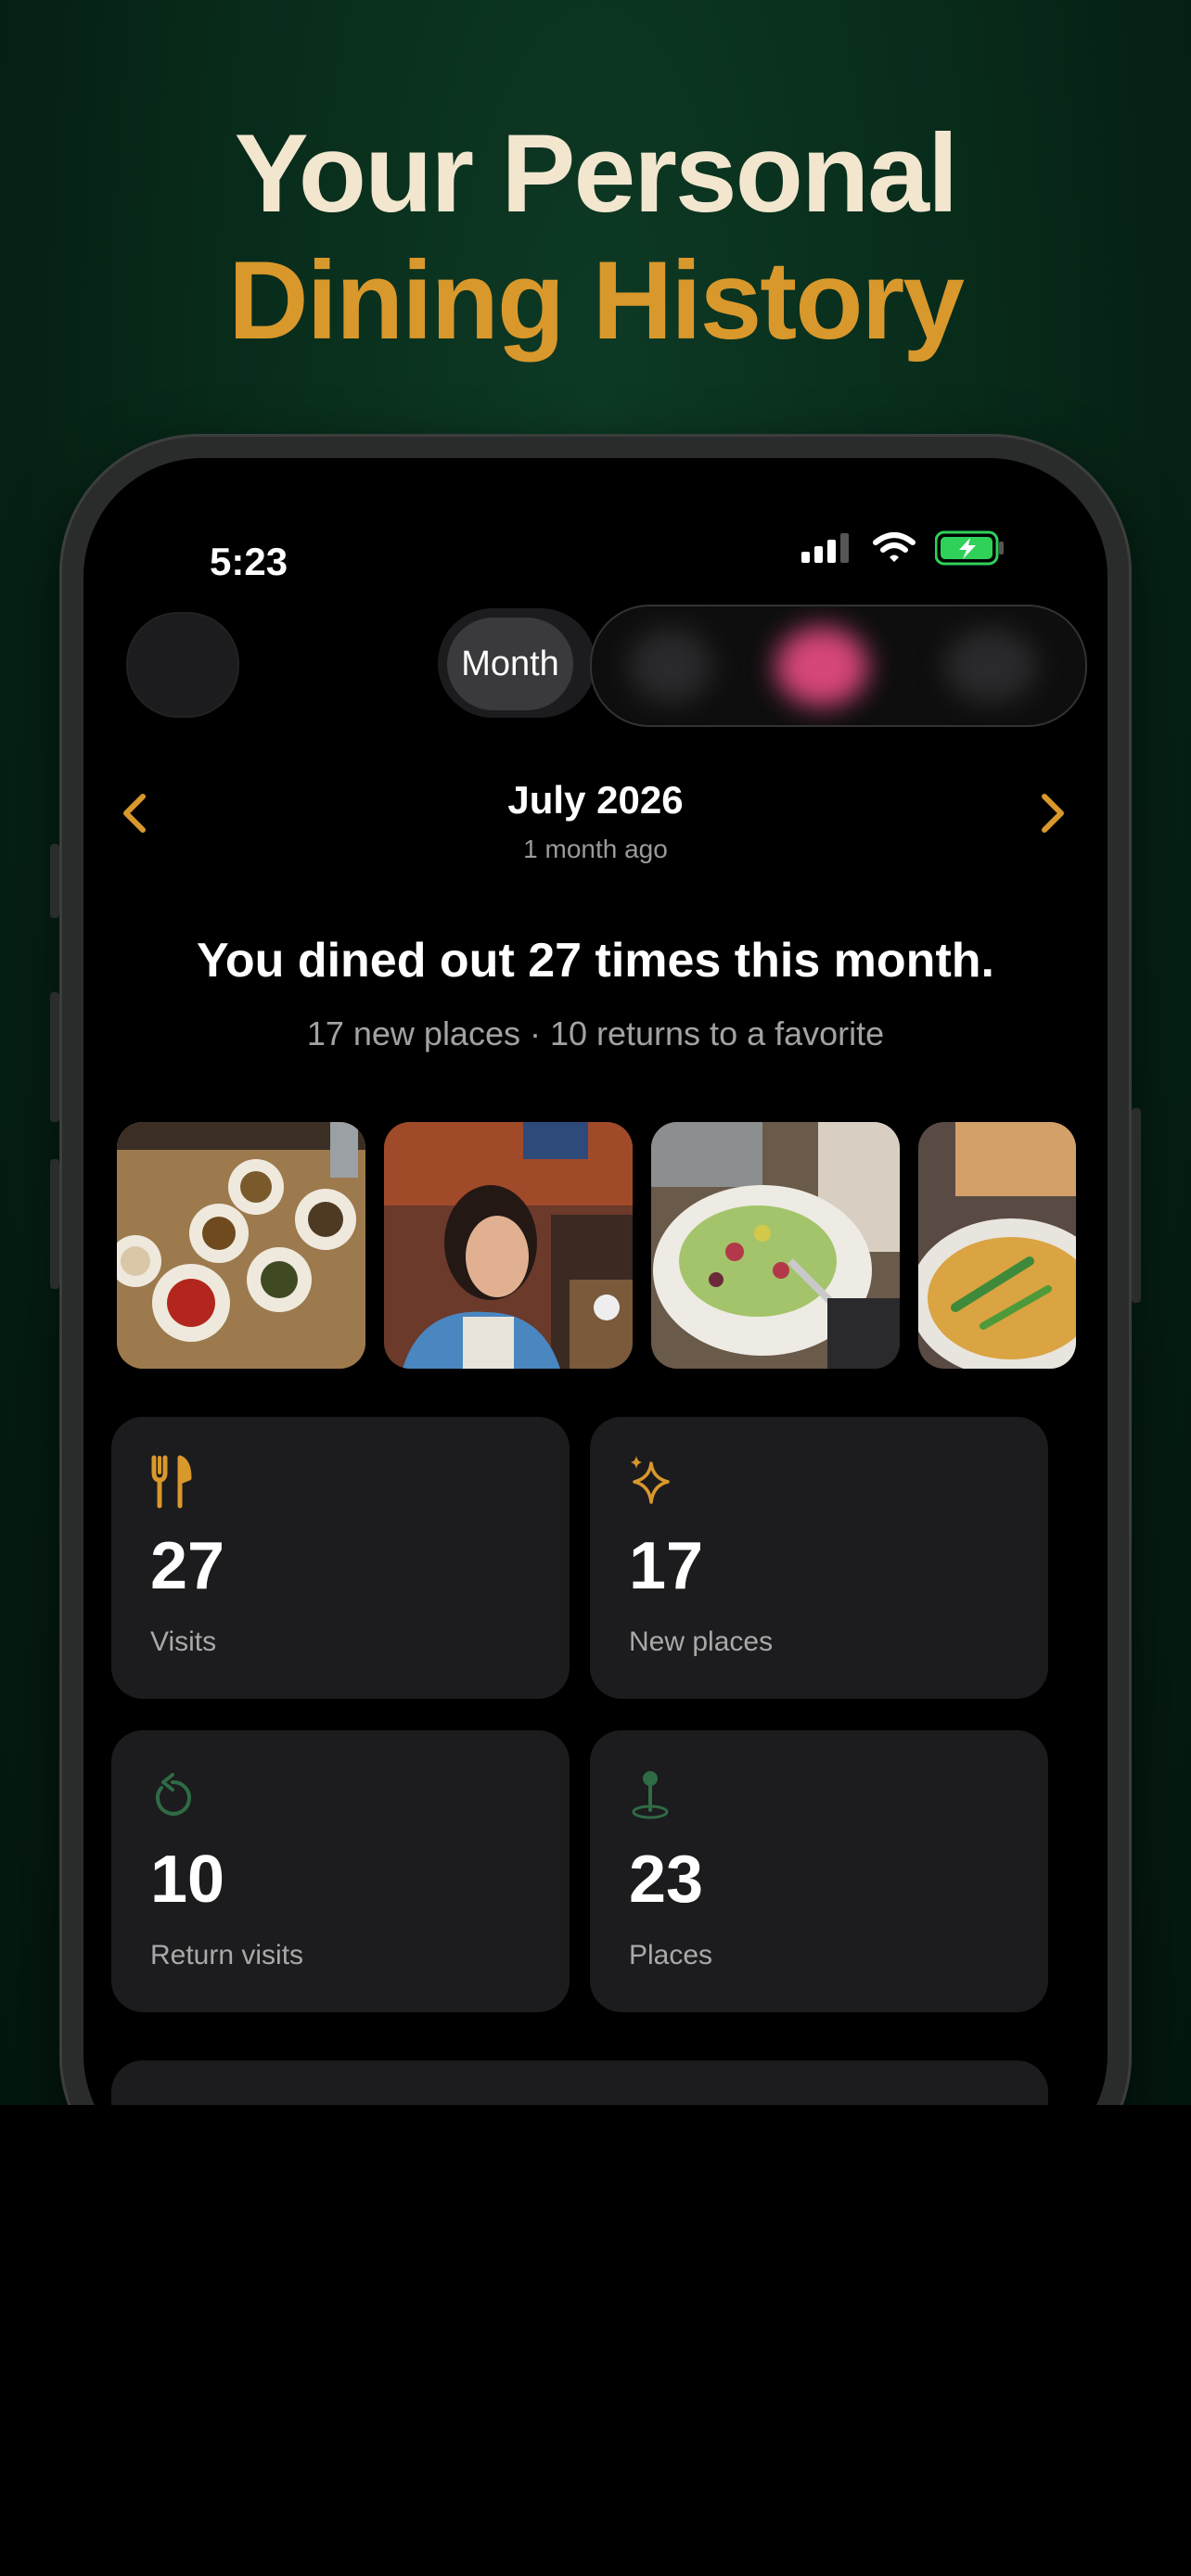 This screenshot has width=1191, height=2576. I want to click on profile-button, so click(183, 665).